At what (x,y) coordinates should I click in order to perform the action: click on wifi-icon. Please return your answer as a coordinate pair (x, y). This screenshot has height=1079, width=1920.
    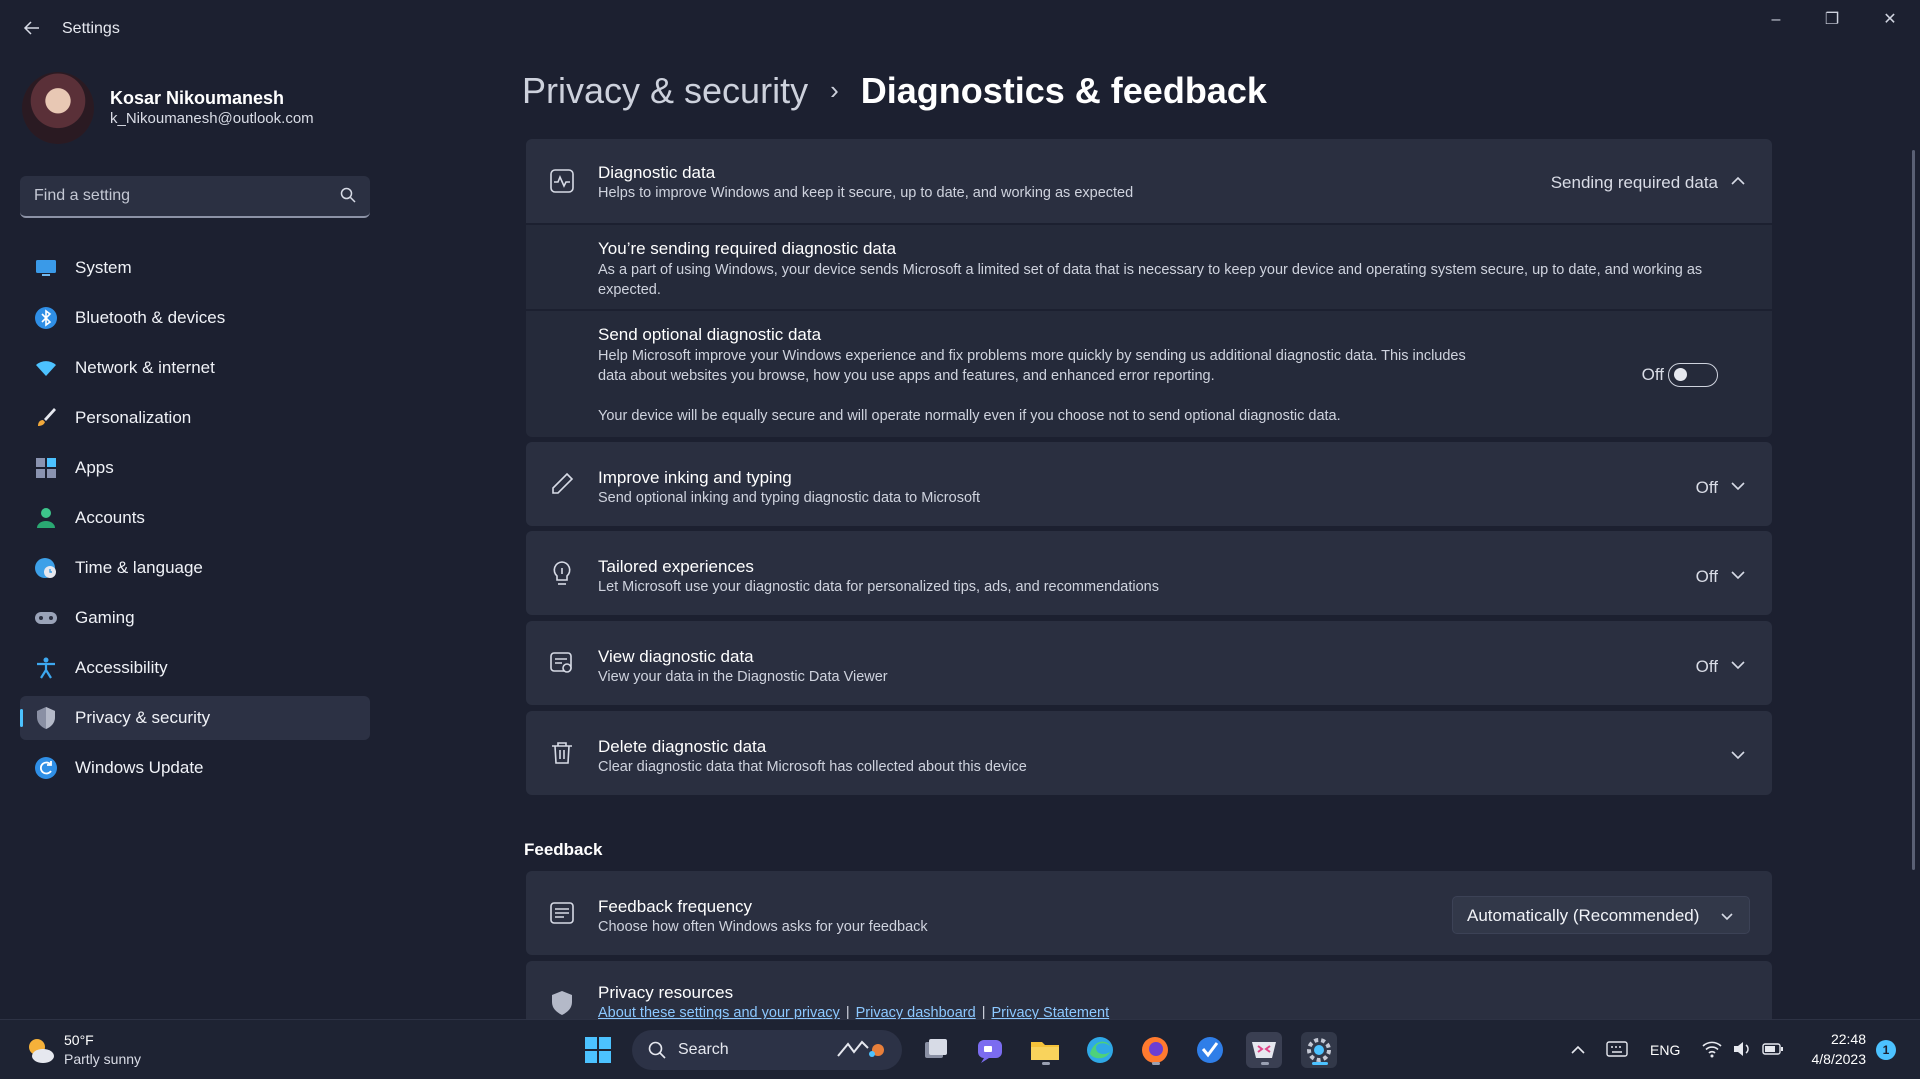
    Looking at the image, I should click on (1712, 1049).